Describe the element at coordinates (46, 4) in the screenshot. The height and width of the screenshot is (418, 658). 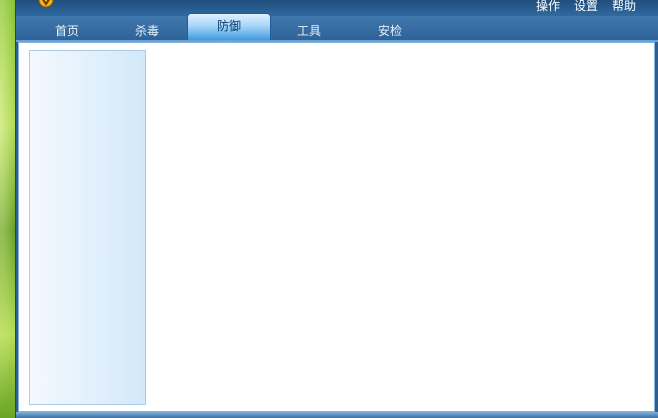
I see `shield-logo-icon` at that location.